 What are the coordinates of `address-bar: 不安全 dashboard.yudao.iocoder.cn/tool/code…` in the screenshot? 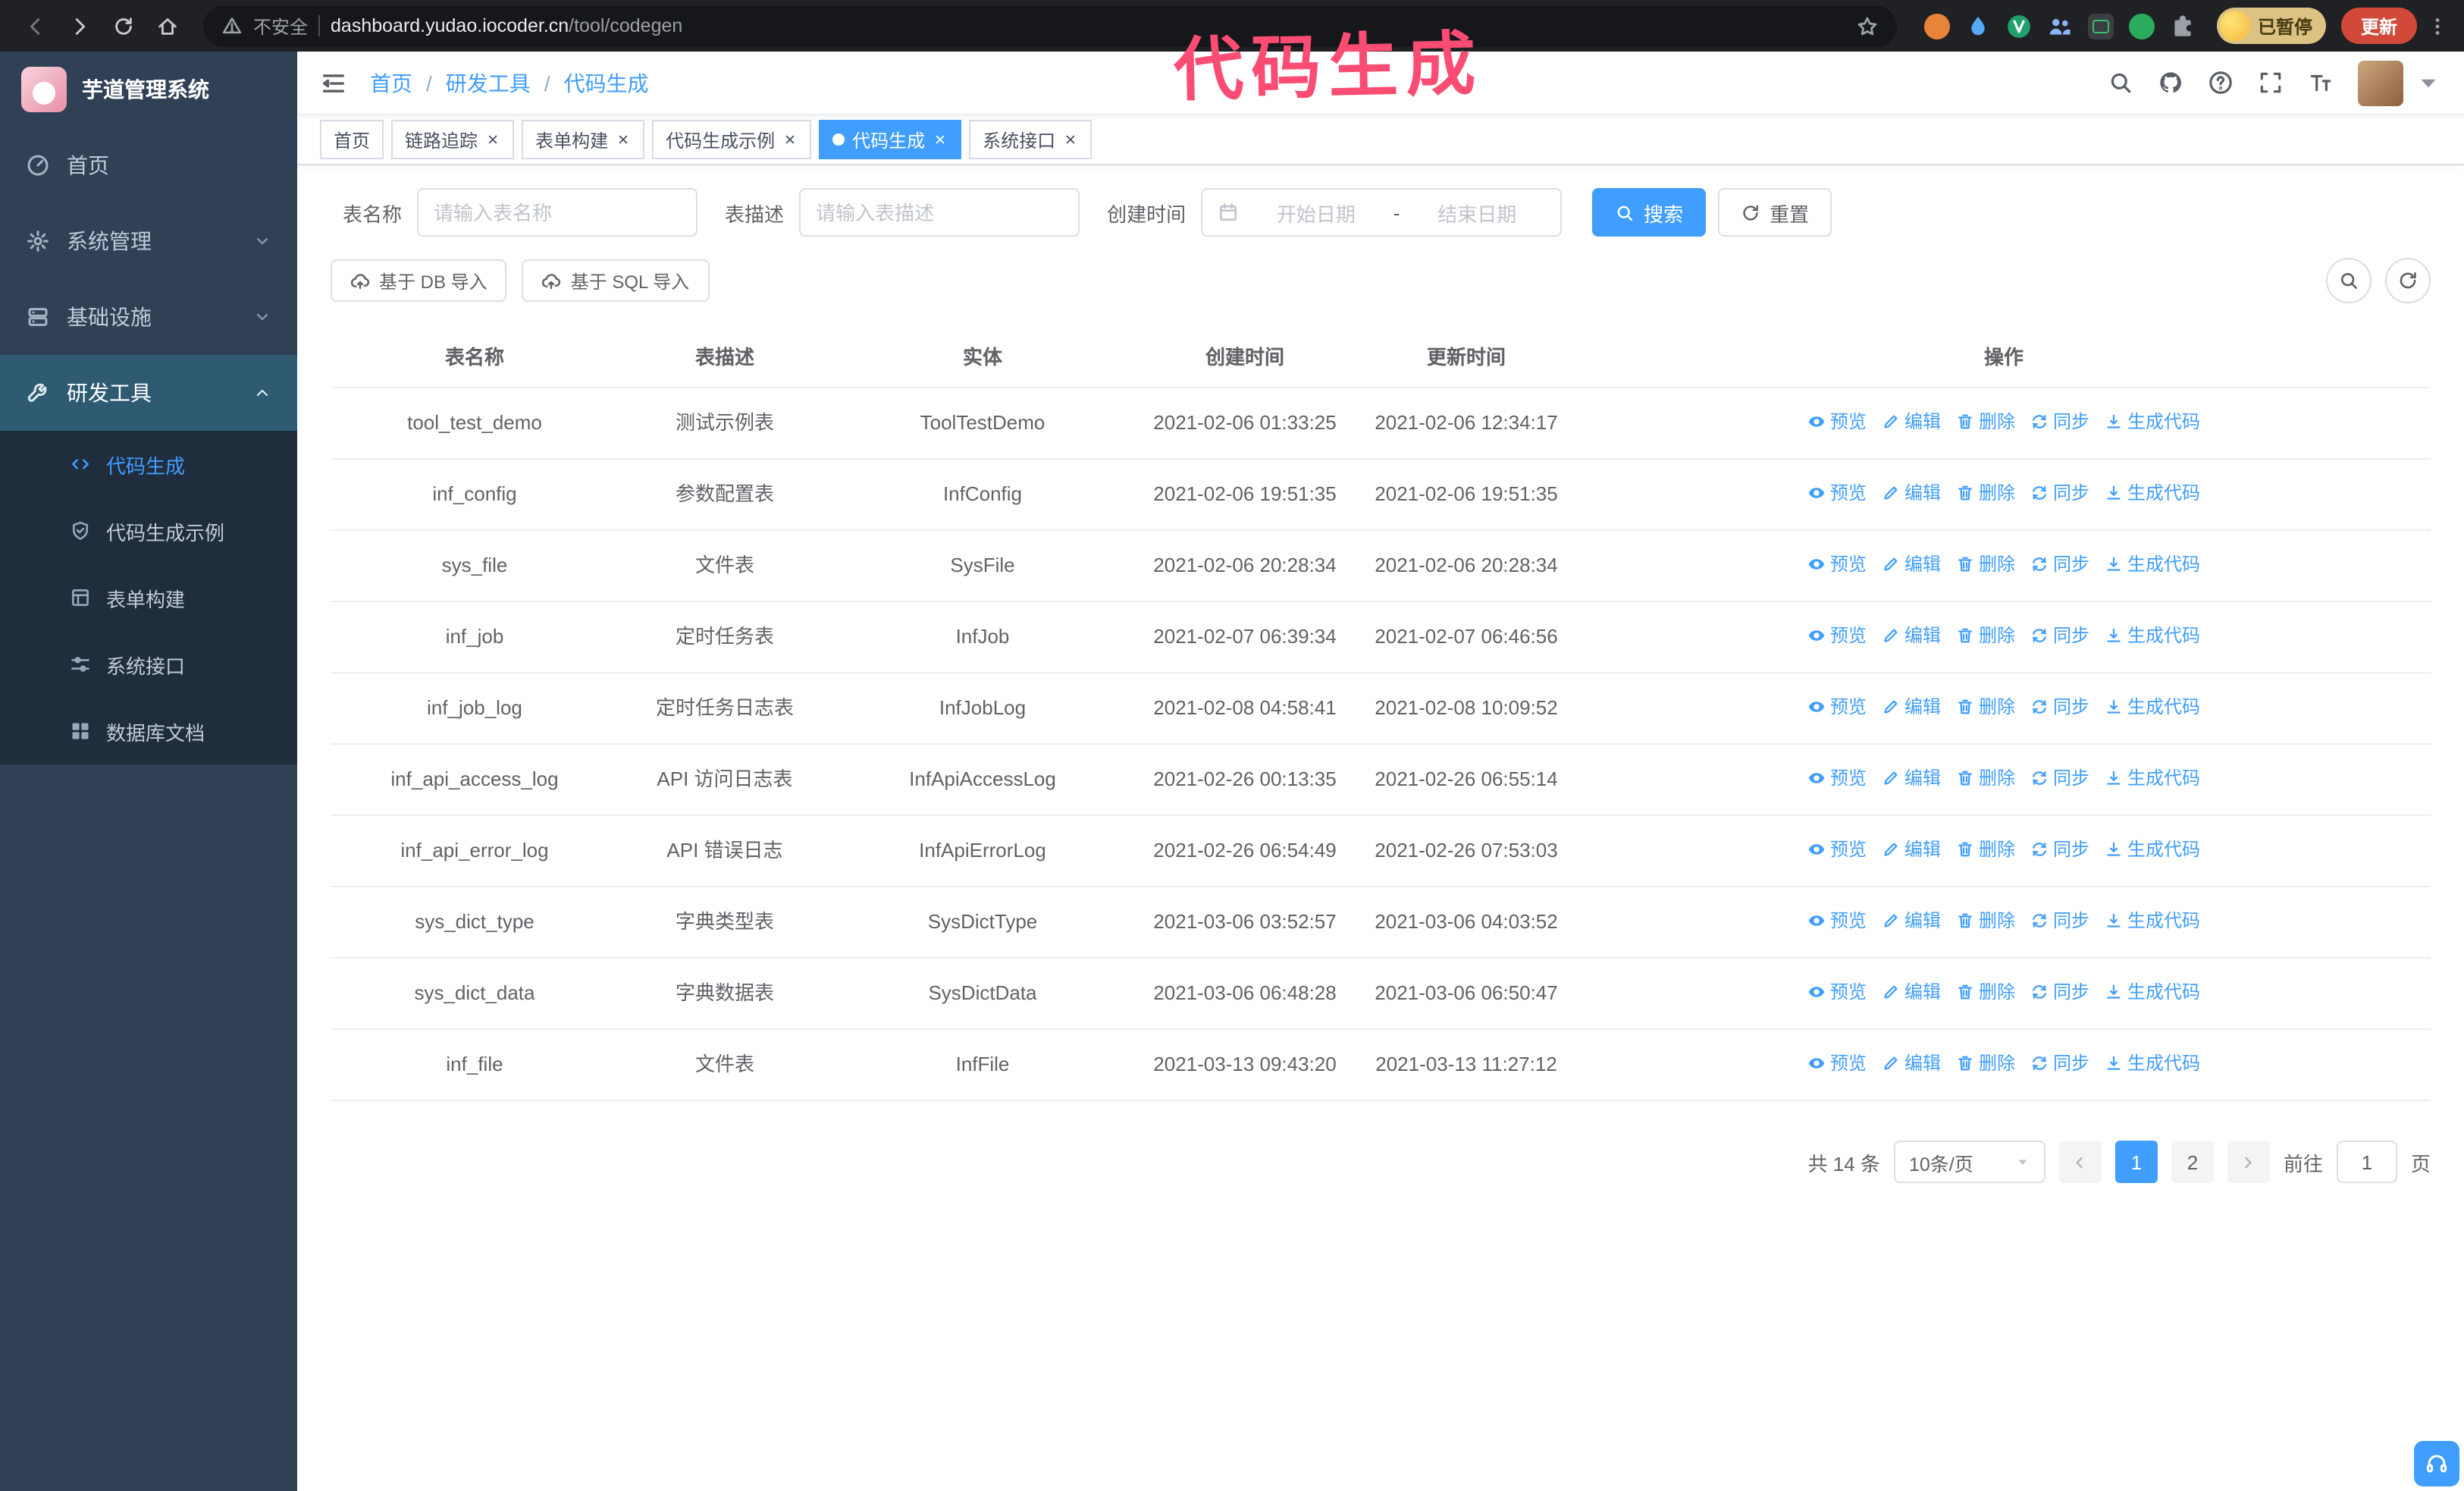 It's located at (1050, 25).